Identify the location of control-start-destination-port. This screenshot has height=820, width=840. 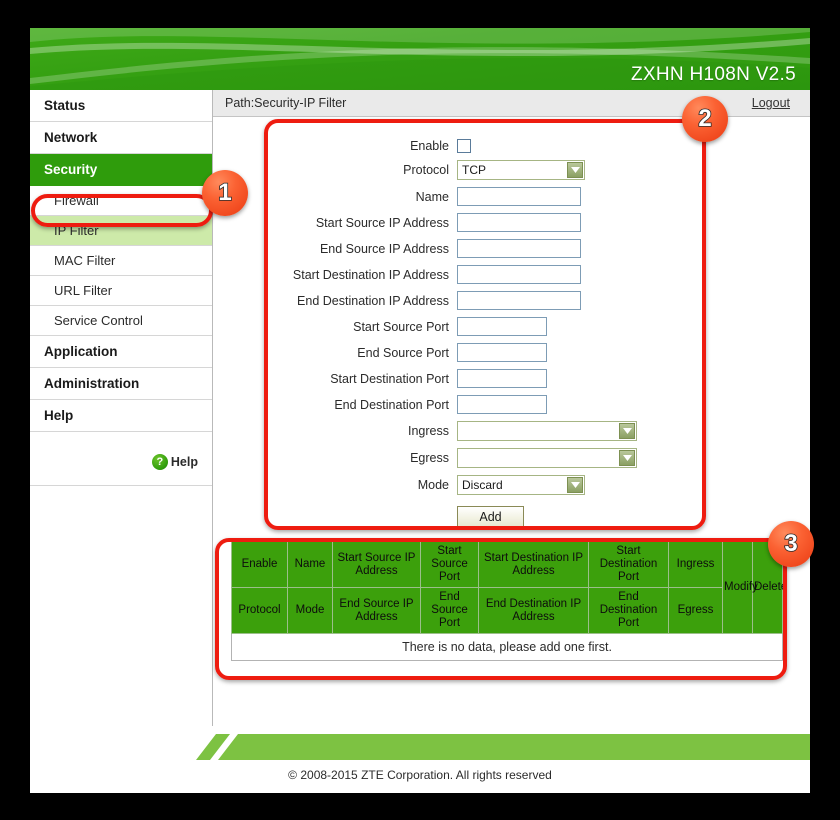
(502, 378).